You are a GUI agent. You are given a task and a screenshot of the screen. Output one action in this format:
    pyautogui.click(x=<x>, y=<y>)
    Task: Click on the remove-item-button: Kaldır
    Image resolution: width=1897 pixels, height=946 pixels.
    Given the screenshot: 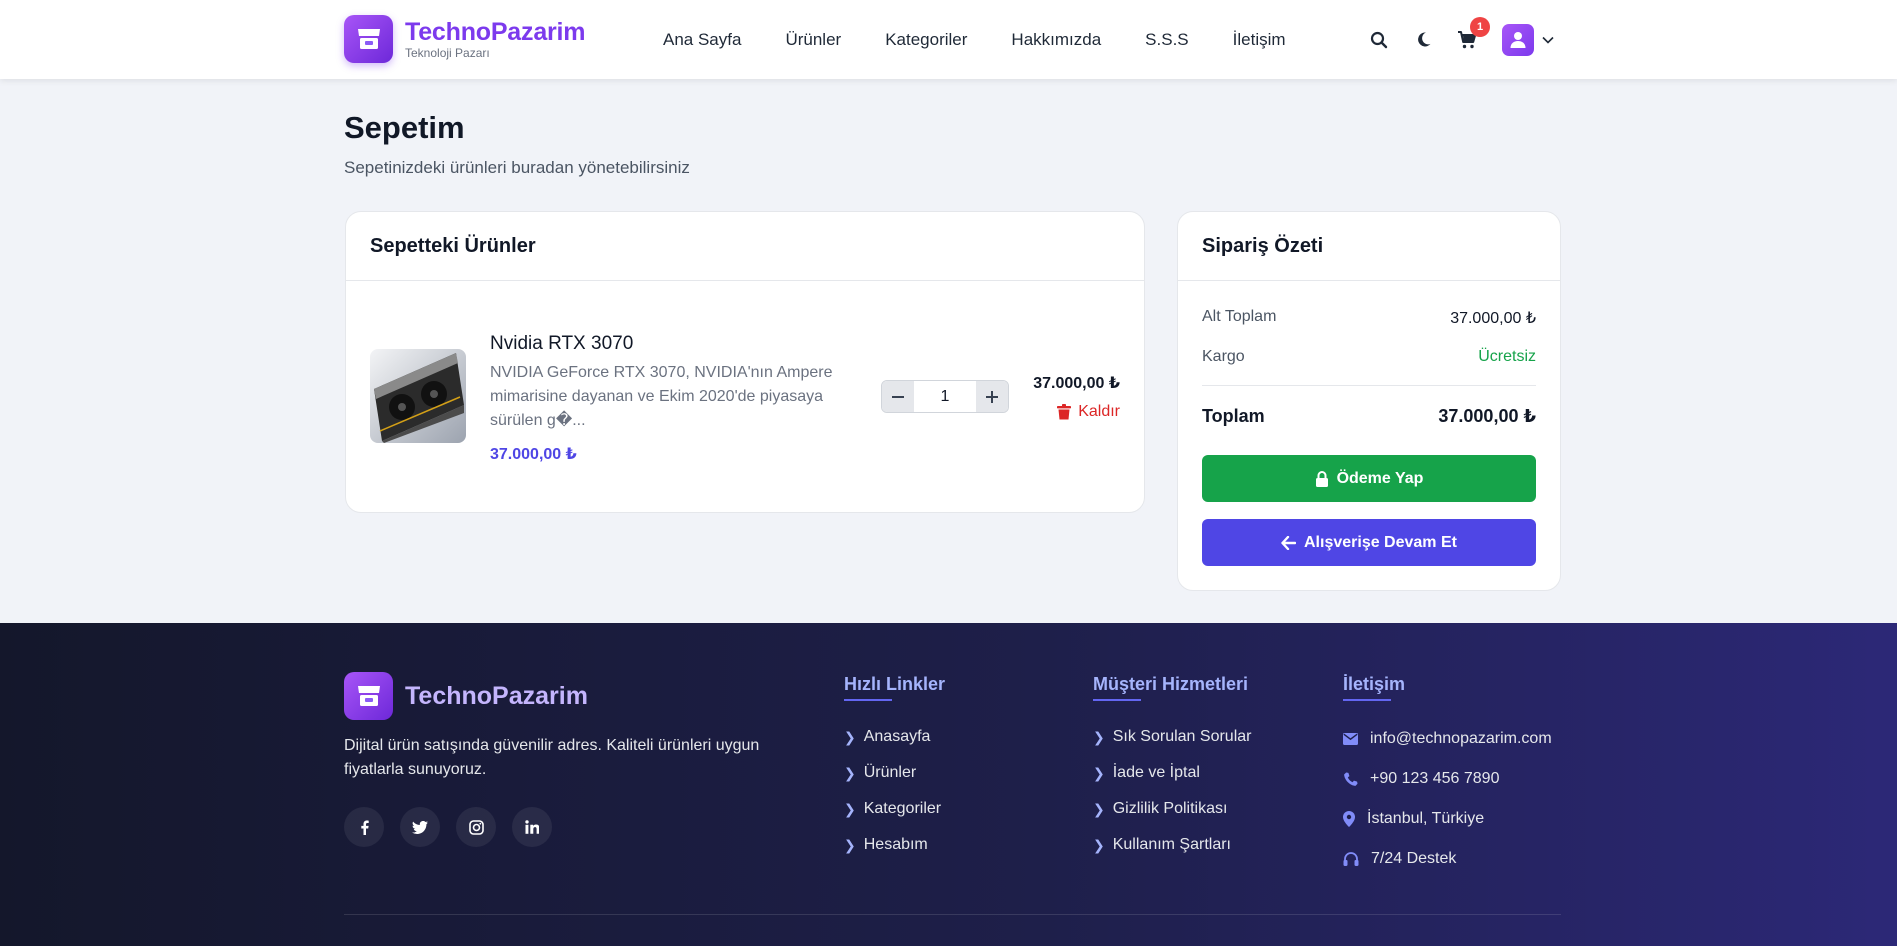 What is the action you would take?
    pyautogui.click(x=1088, y=412)
    